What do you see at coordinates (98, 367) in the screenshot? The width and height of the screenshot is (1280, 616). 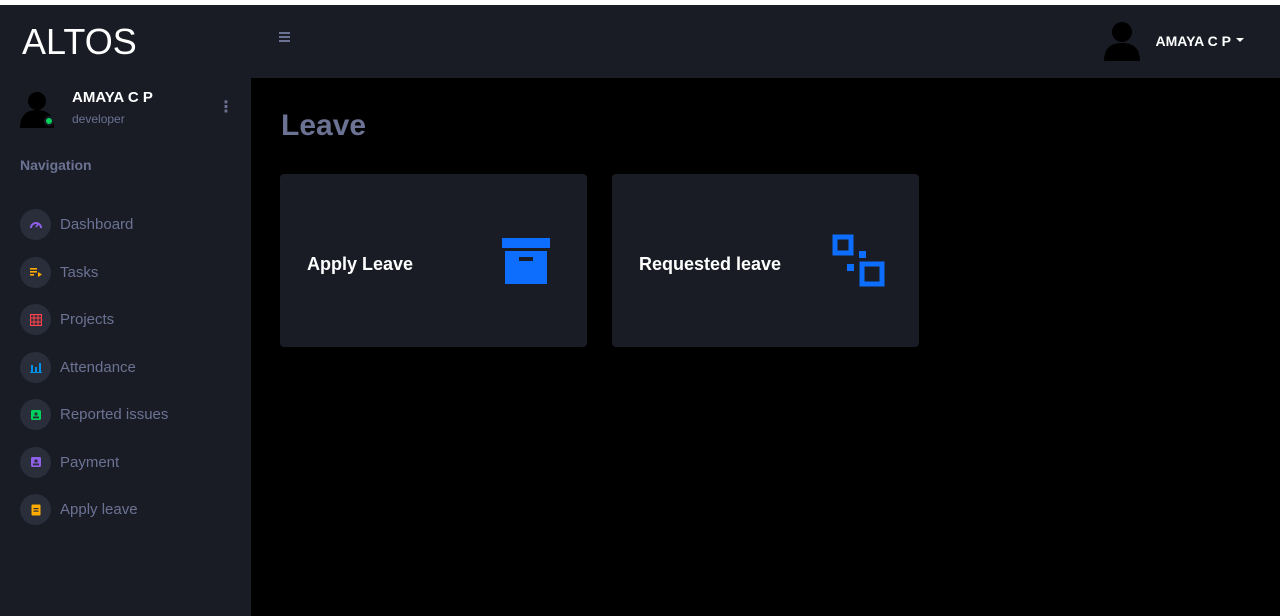 I see `sidebar-item-label: Attendance` at bounding box center [98, 367].